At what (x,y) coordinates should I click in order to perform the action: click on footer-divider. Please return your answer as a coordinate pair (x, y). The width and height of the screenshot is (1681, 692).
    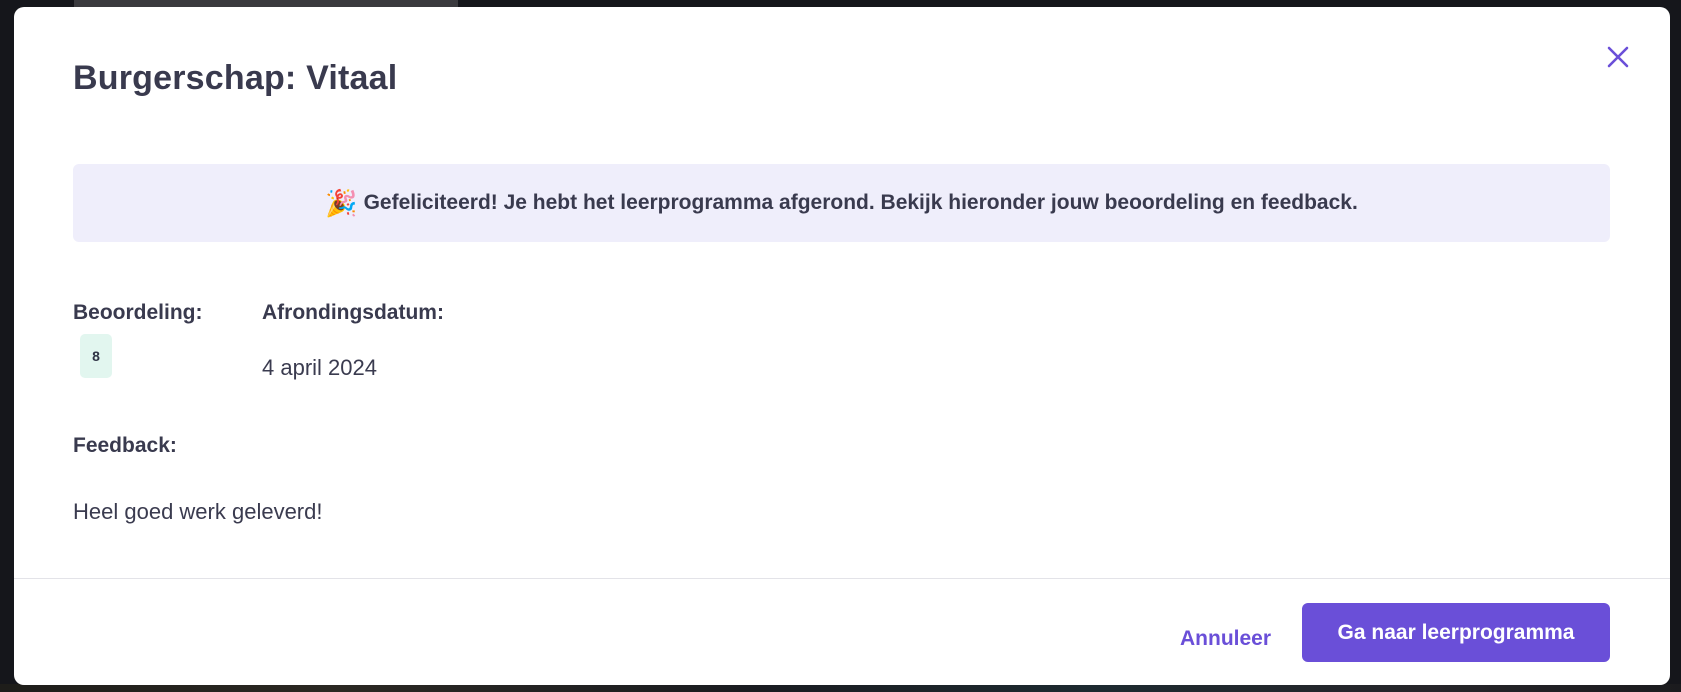
    Looking at the image, I should click on (842, 578).